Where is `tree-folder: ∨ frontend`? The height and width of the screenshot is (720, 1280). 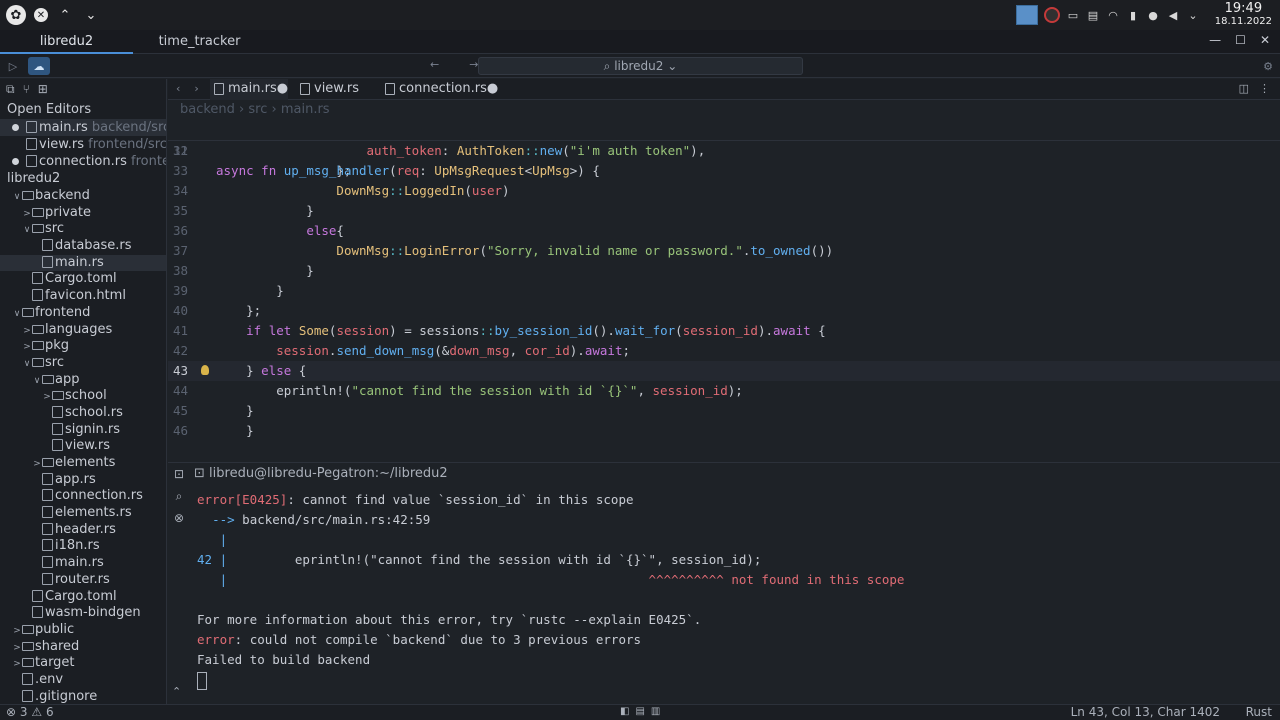
tree-folder: ∨ frontend is located at coordinates (83, 313).